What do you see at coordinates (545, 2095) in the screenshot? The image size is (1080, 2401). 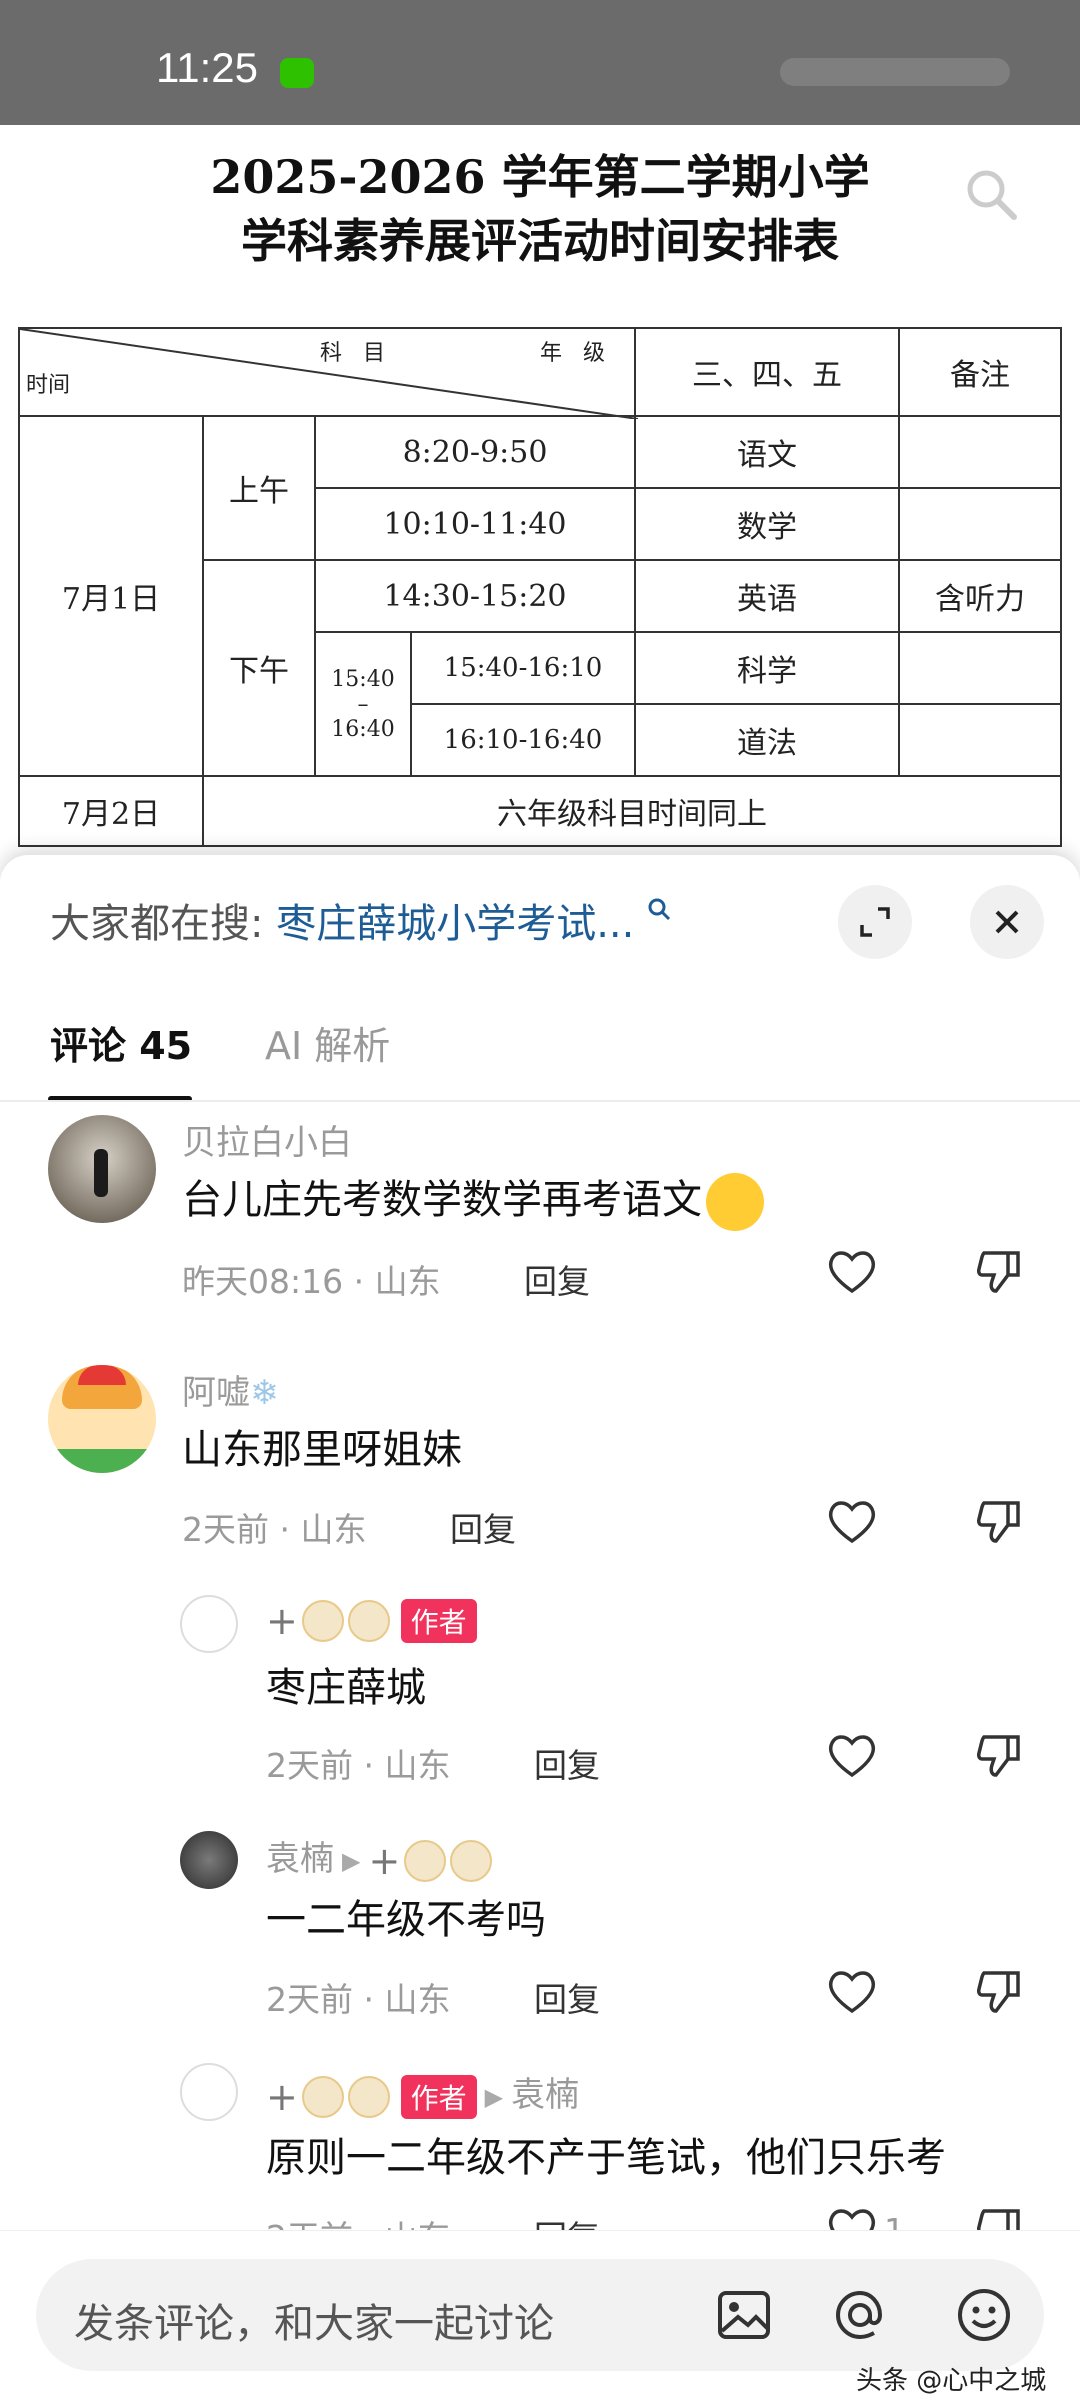 I see `reply-to-name: 袁楠` at bounding box center [545, 2095].